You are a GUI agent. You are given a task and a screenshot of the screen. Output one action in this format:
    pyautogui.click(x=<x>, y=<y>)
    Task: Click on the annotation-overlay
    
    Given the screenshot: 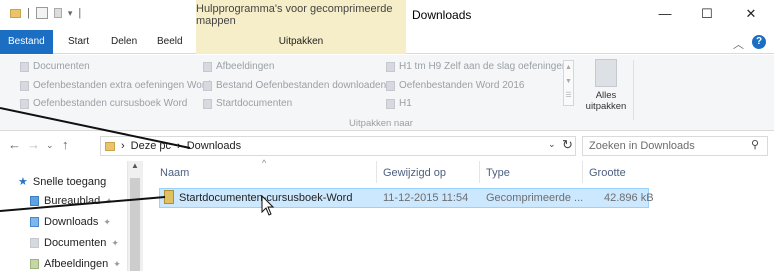 What is the action you would take?
    pyautogui.click(x=137, y=161)
    